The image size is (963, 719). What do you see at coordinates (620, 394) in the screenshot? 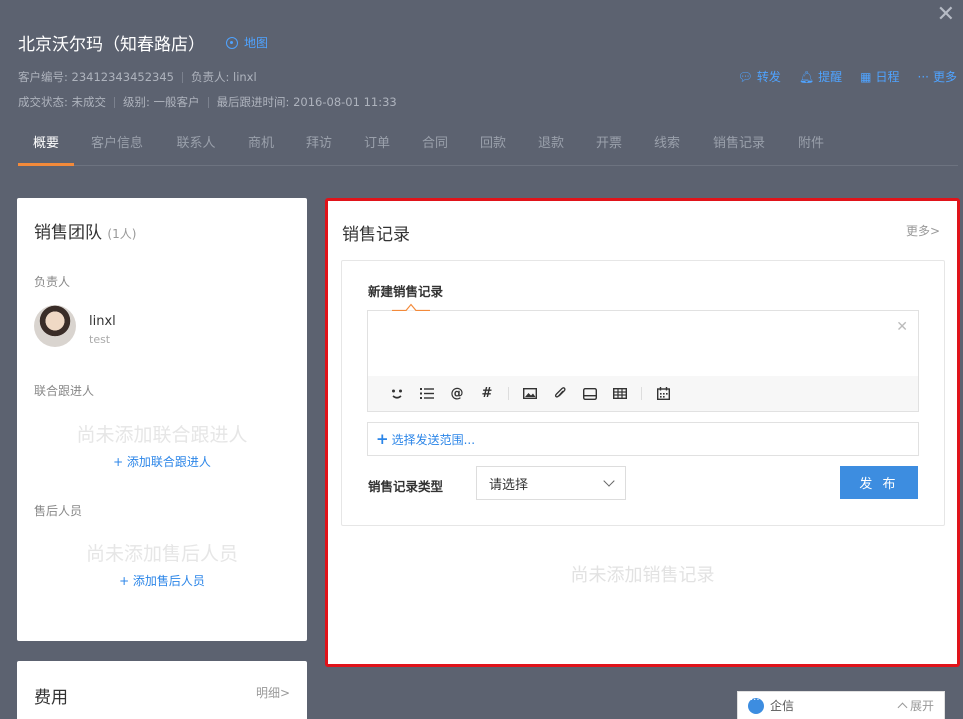
I see `table-icon` at bounding box center [620, 394].